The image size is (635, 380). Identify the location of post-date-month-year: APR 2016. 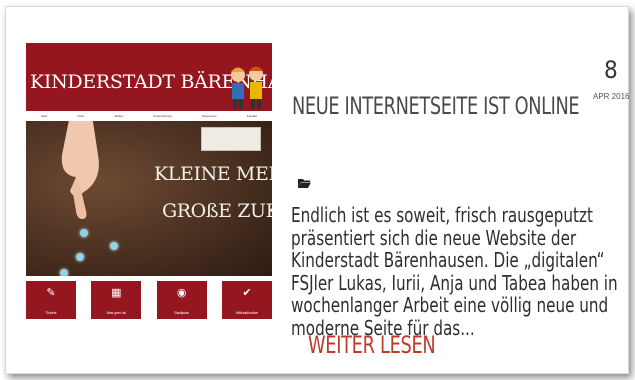
(611, 96).